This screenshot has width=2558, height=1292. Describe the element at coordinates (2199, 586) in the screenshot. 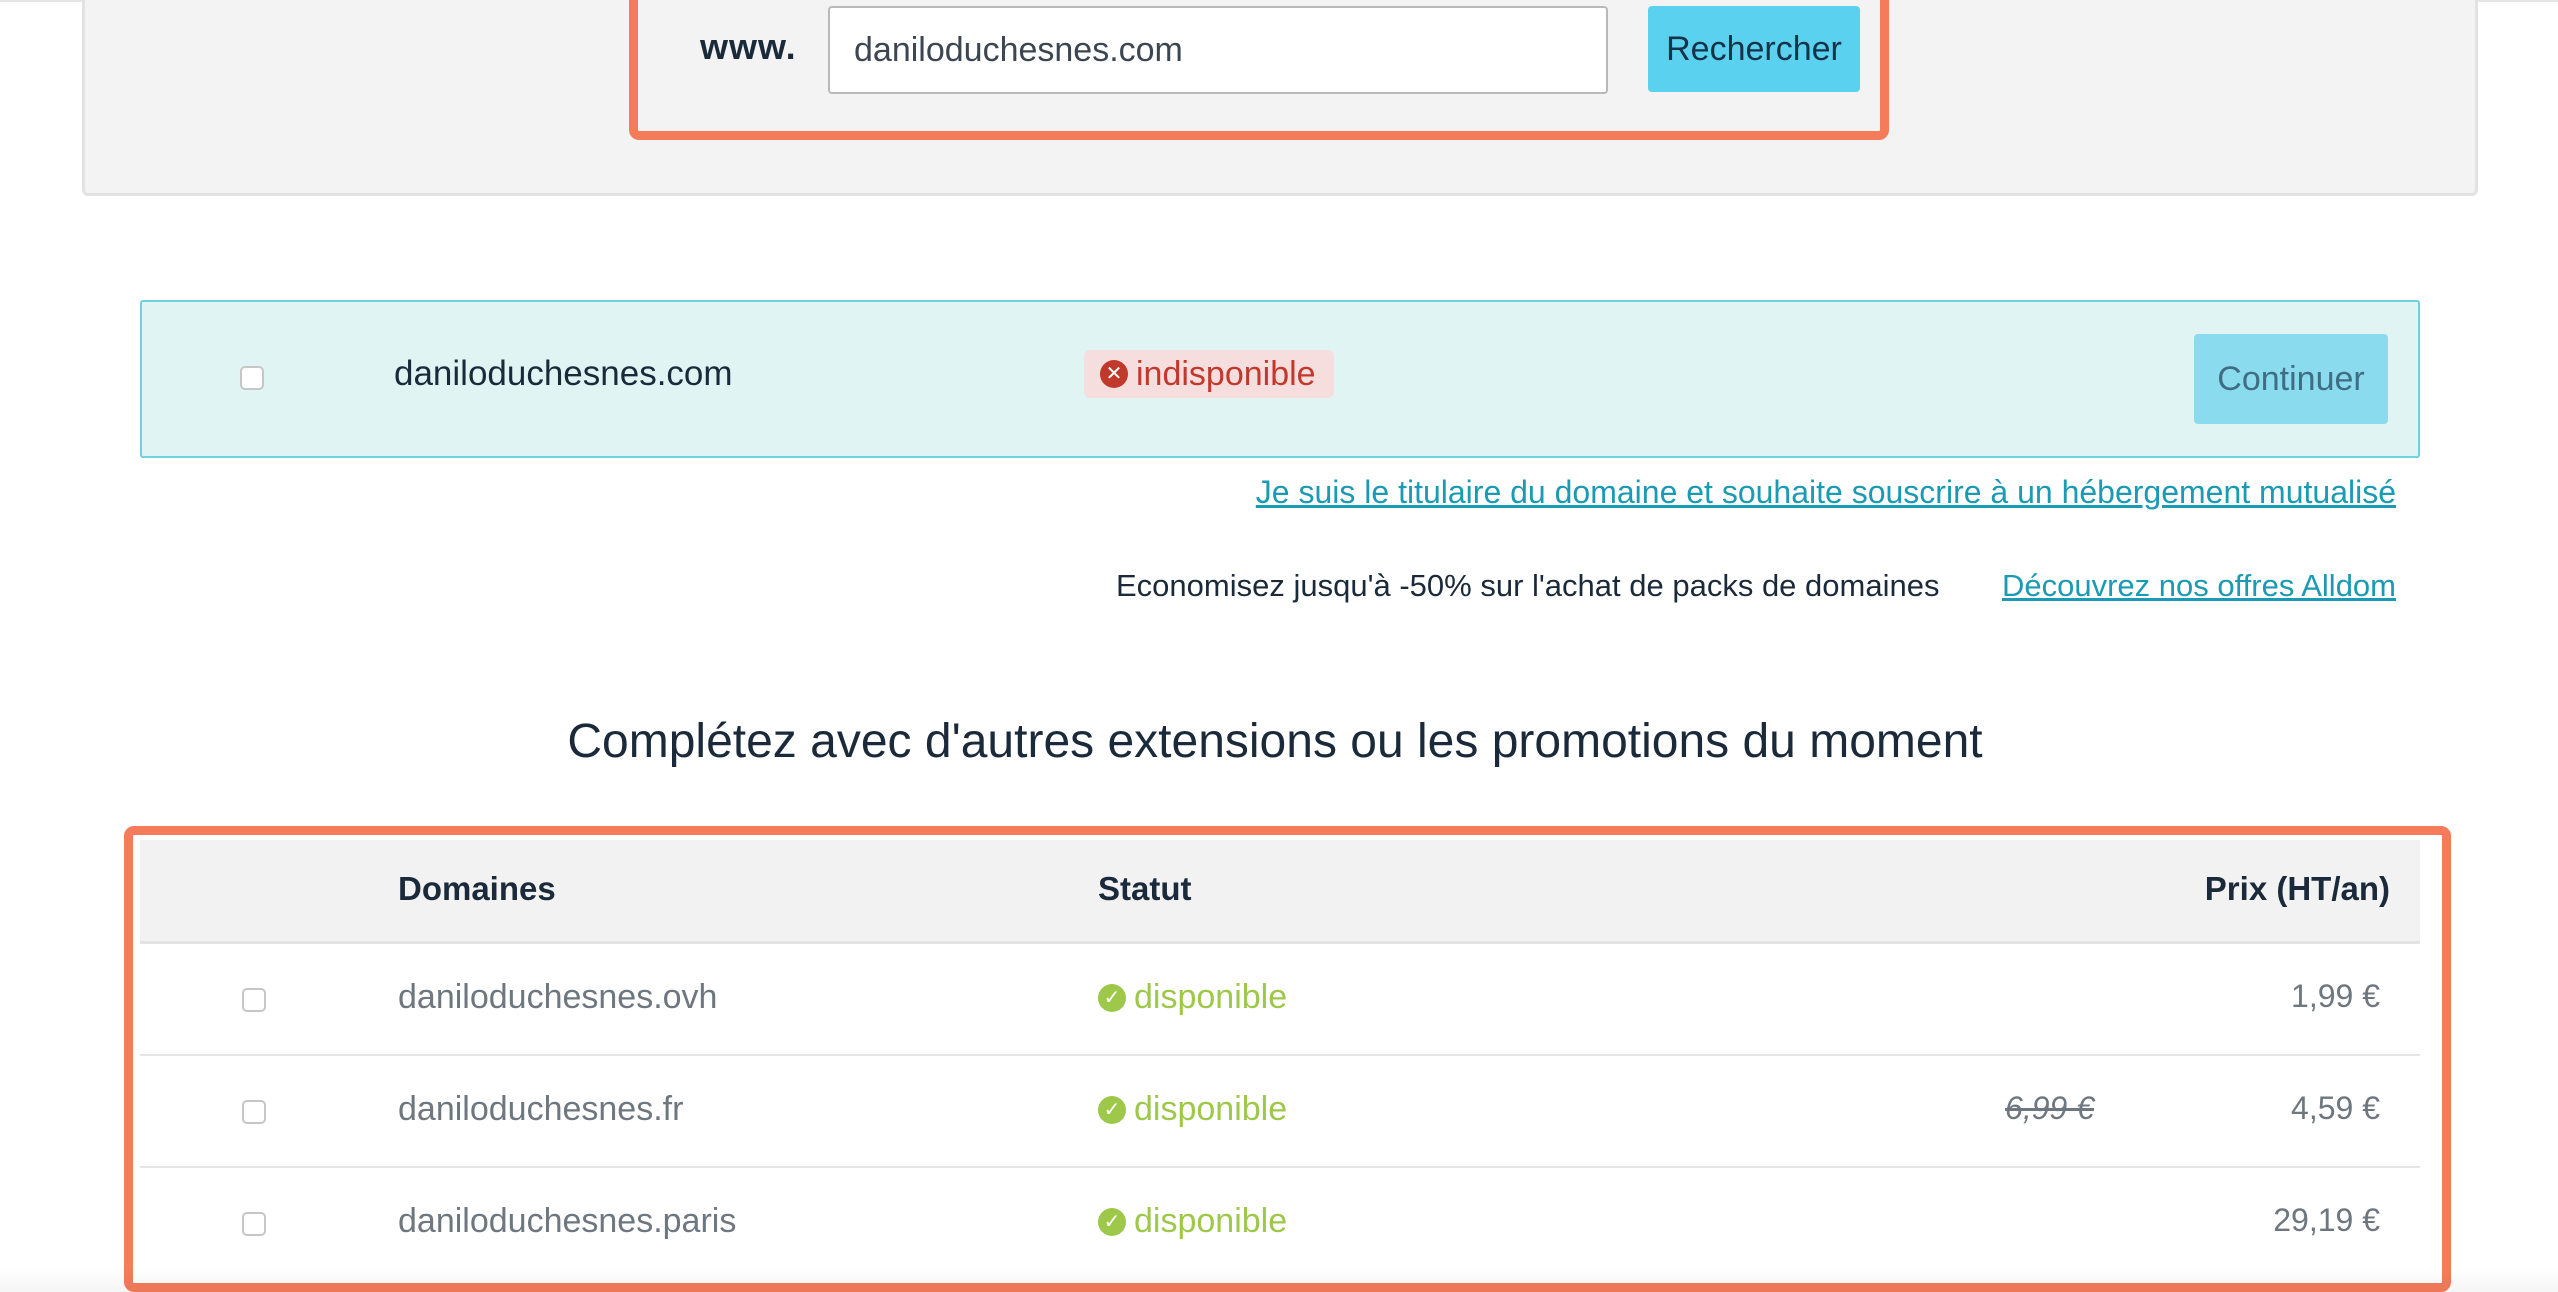

I see `alldom-offers-link: Découvrez nos offres Alldom` at that location.